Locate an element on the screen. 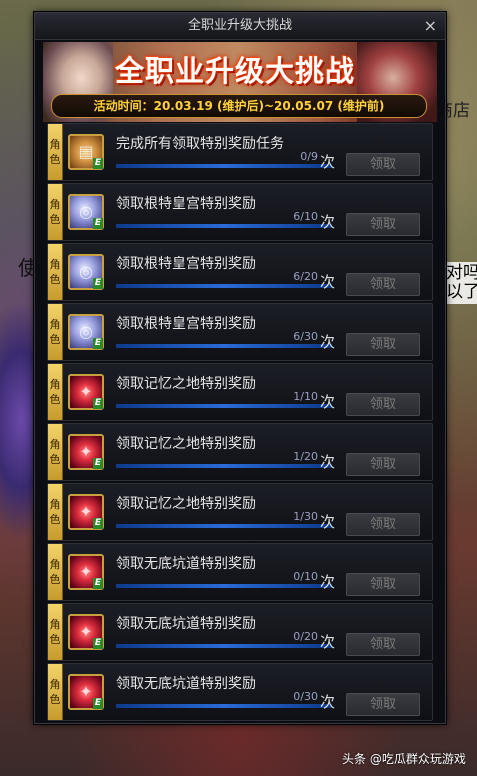 The height and width of the screenshot is (776, 477). progress-count: 1/20 is located at coordinates (305, 456).